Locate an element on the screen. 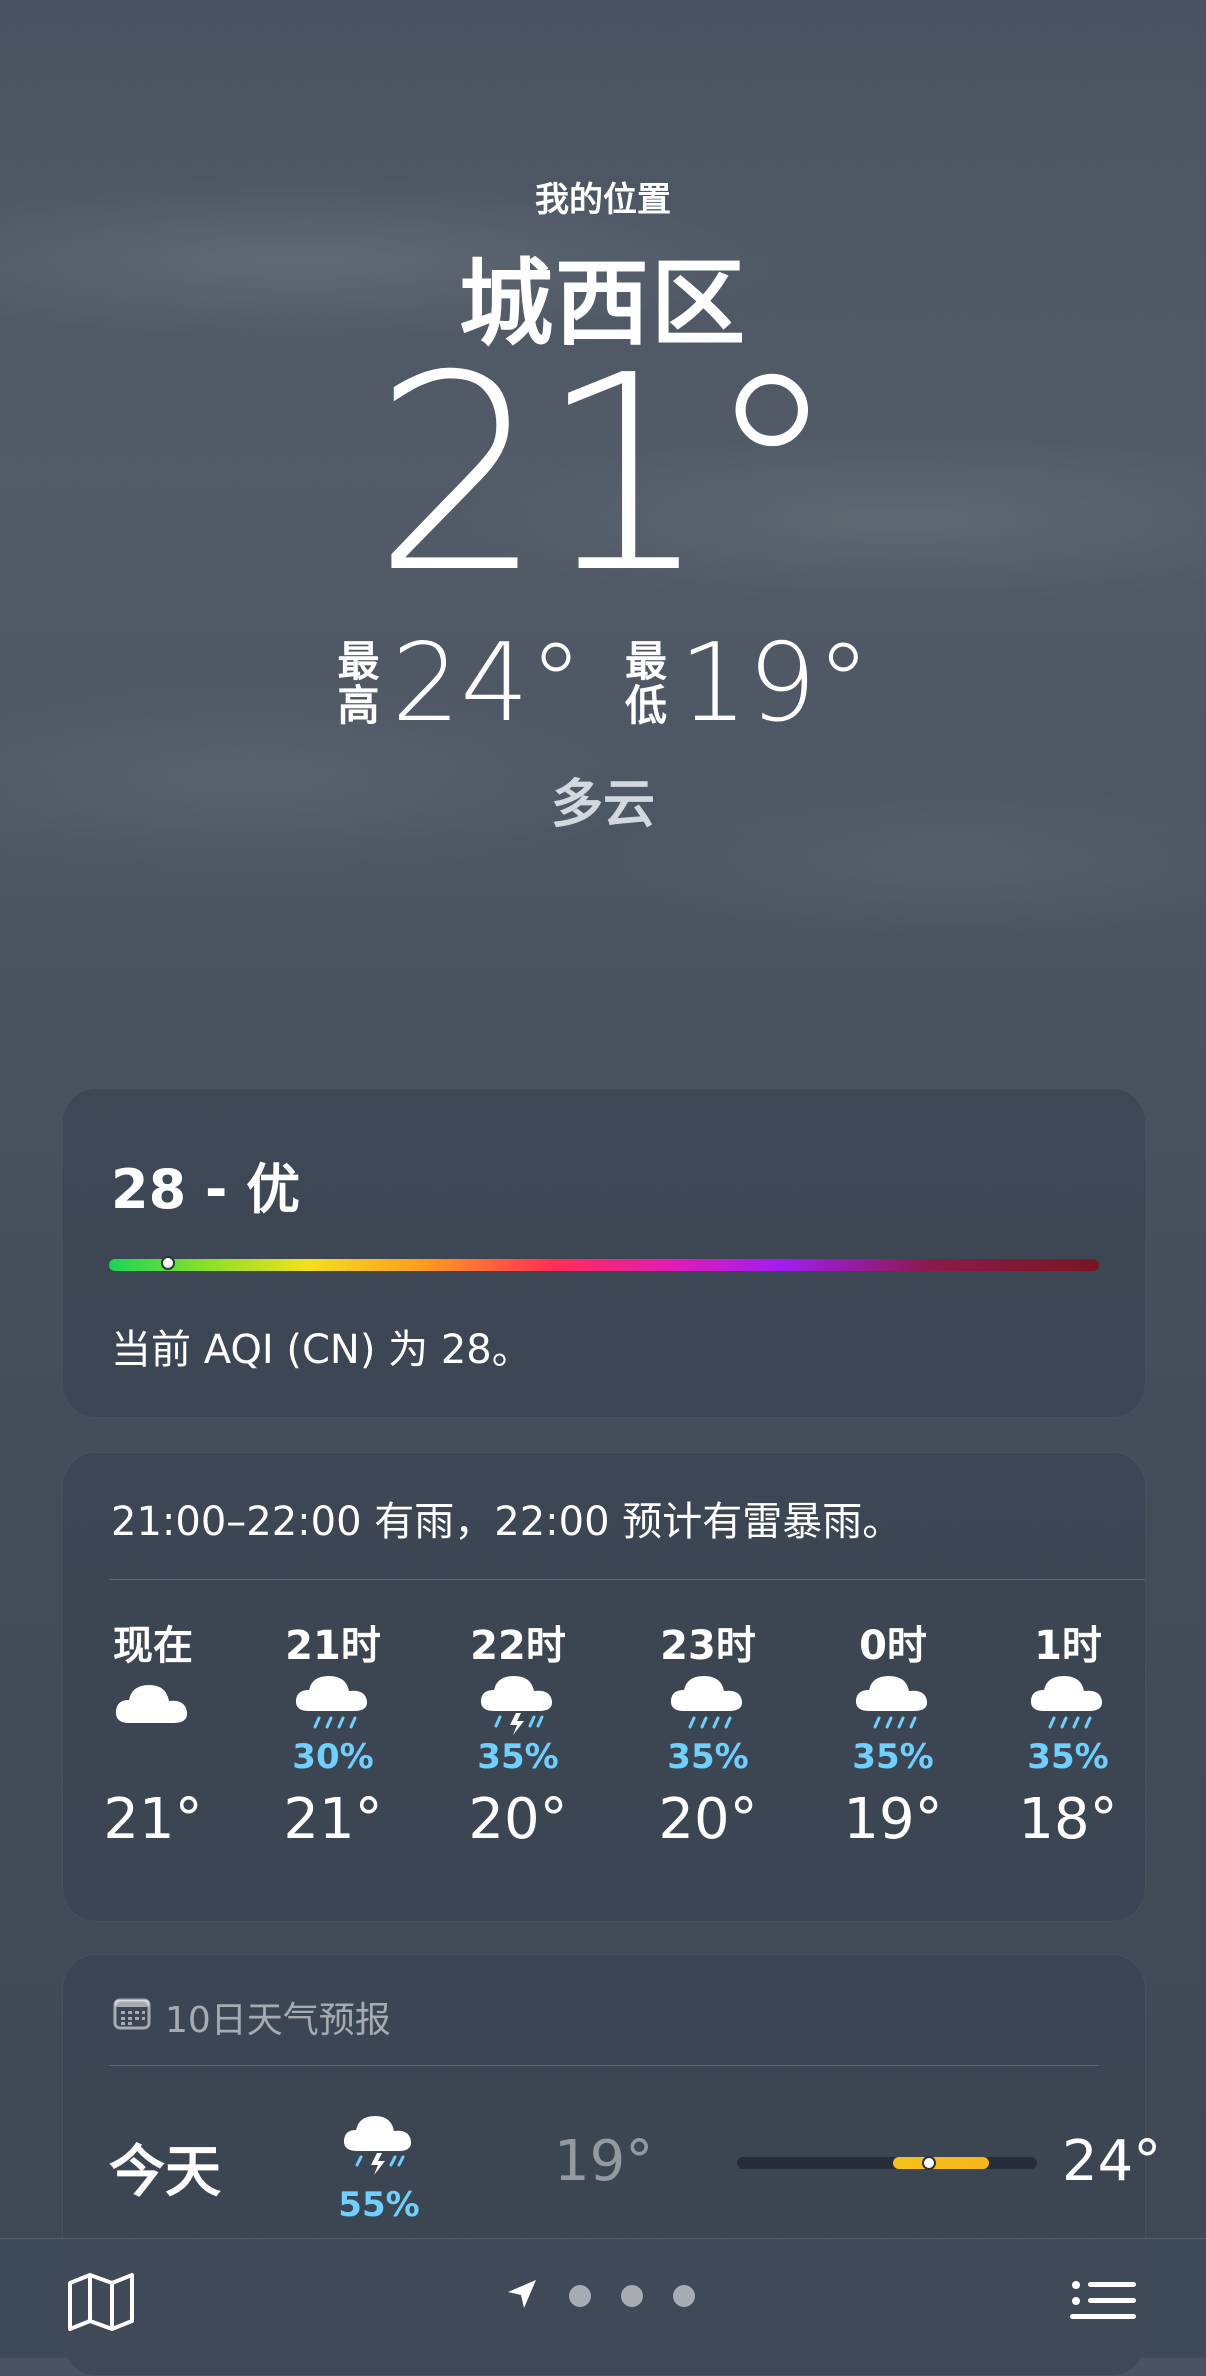  hour-time: 21时 is located at coordinates (333, 1646).